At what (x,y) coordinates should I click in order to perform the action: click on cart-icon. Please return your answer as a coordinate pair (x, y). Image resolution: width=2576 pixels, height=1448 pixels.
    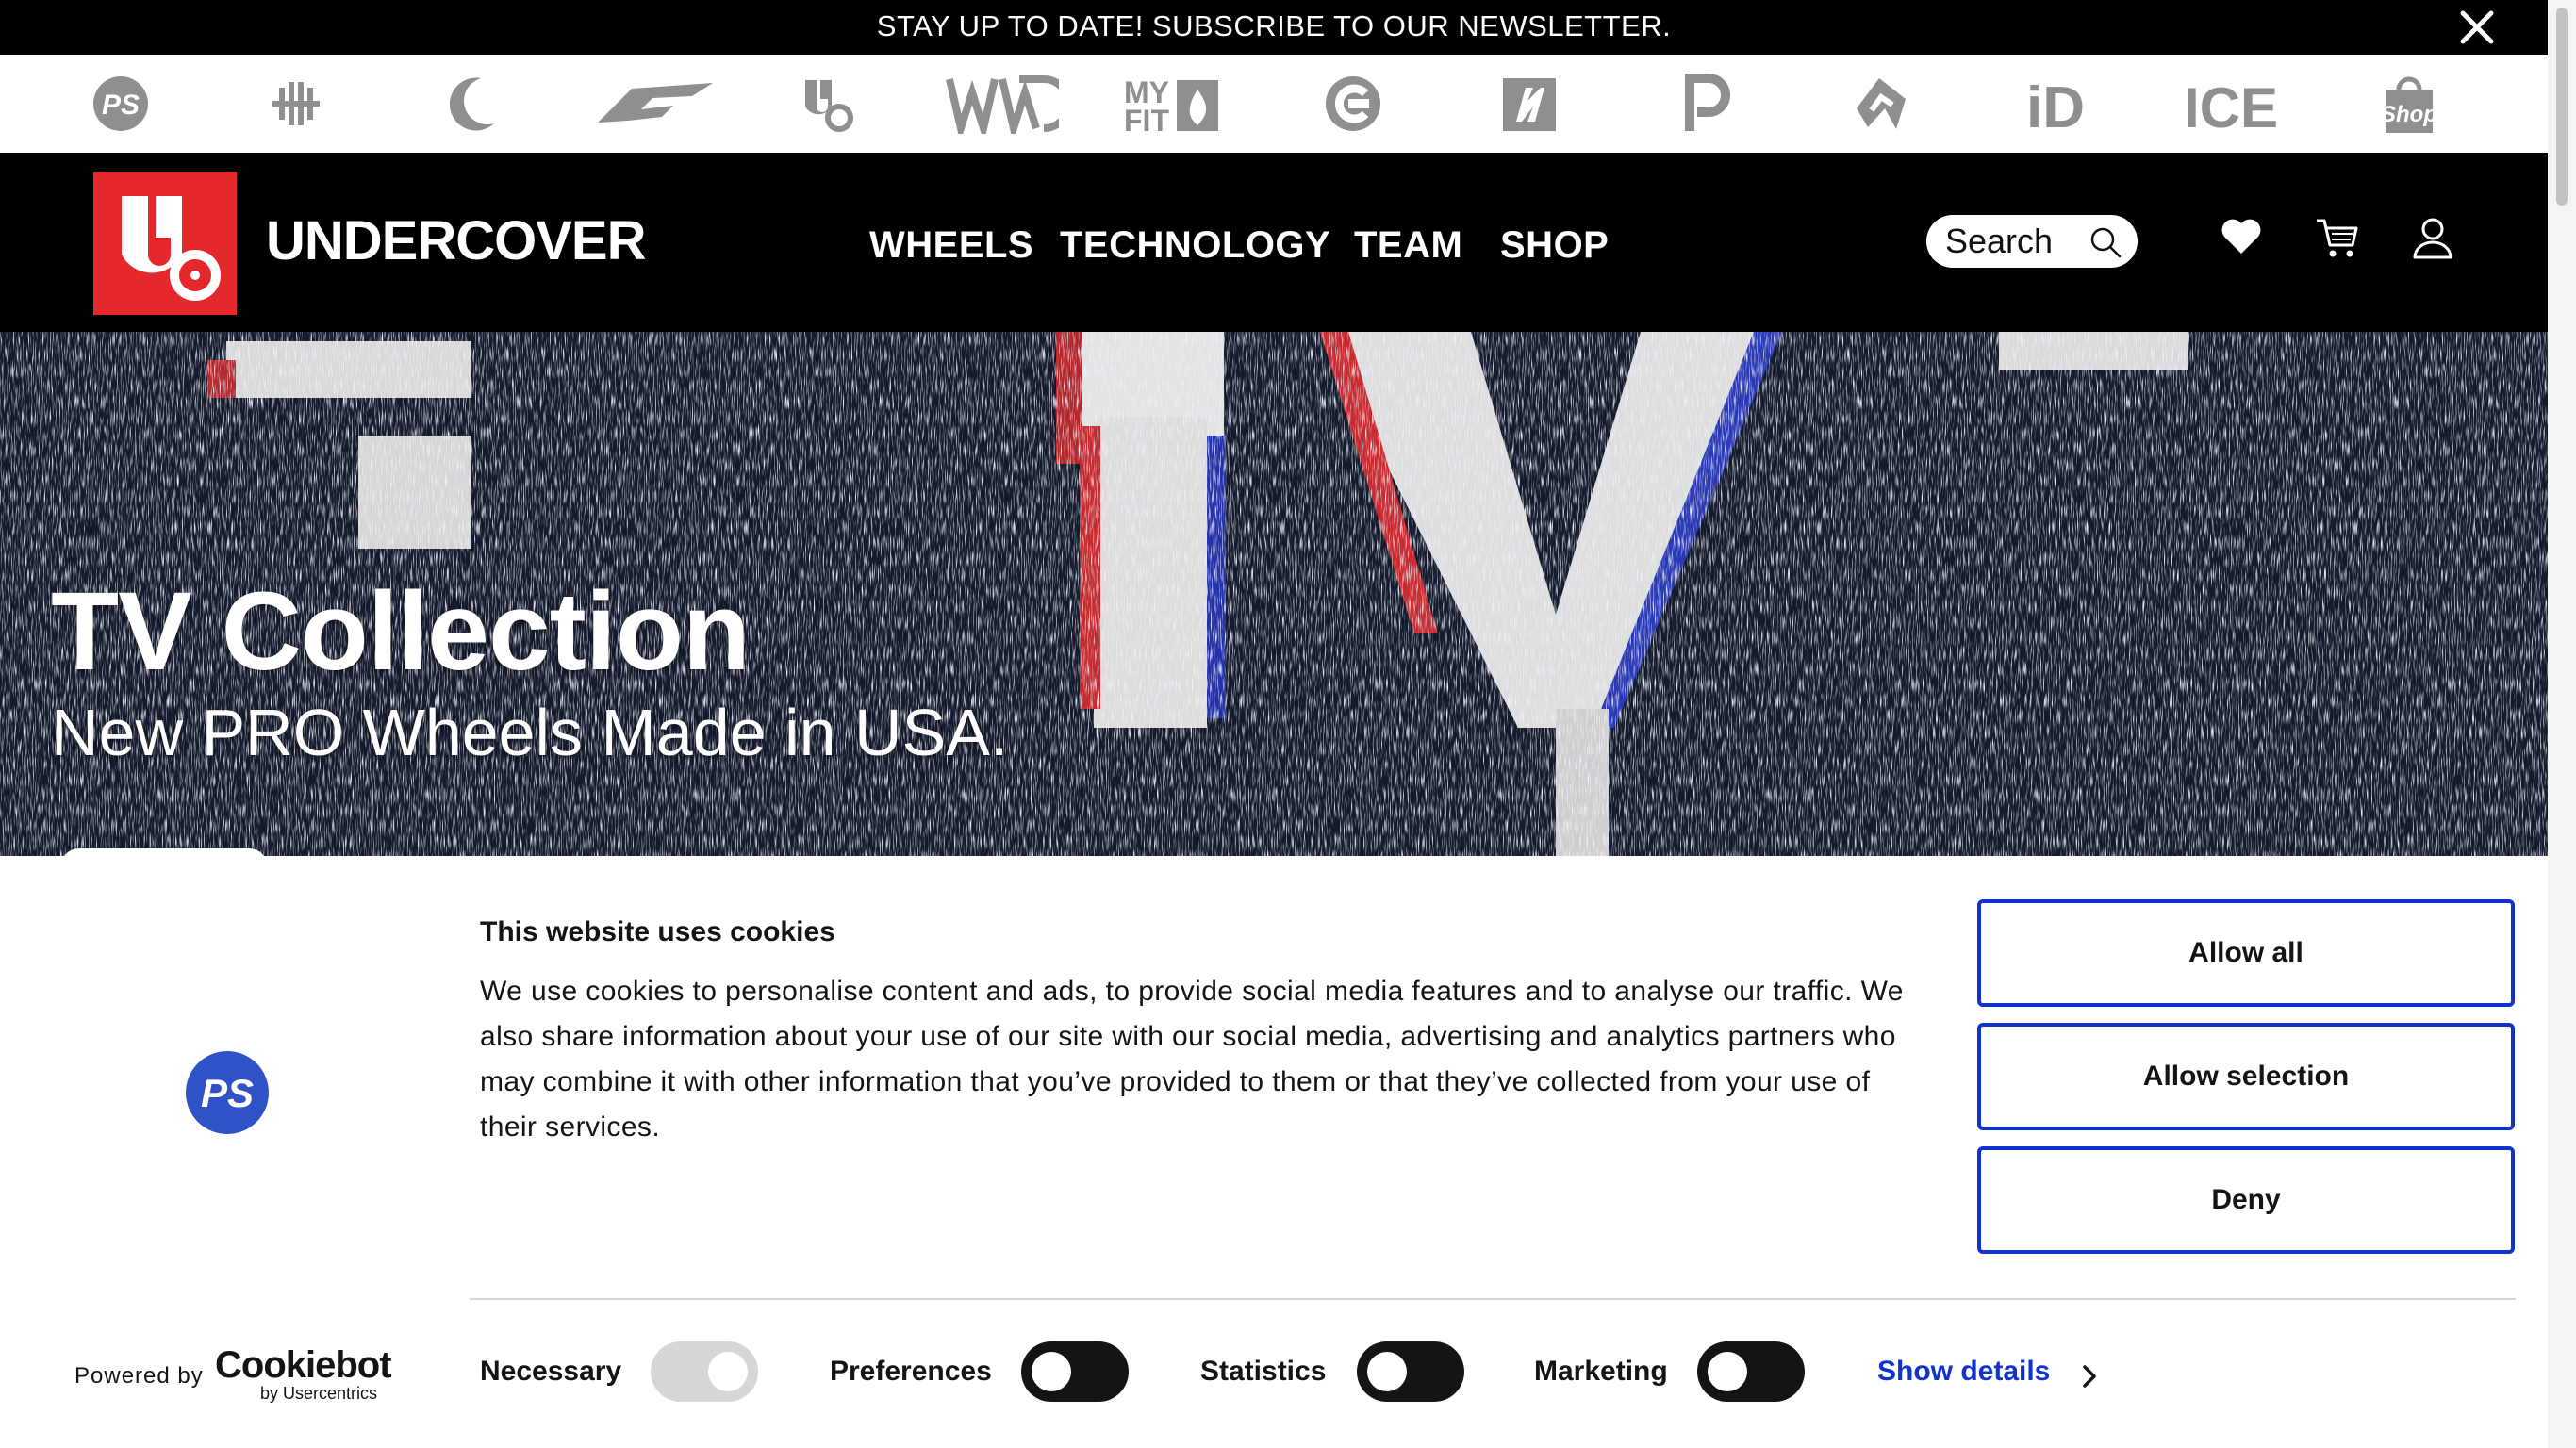
    Looking at the image, I should click on (2337, 238).